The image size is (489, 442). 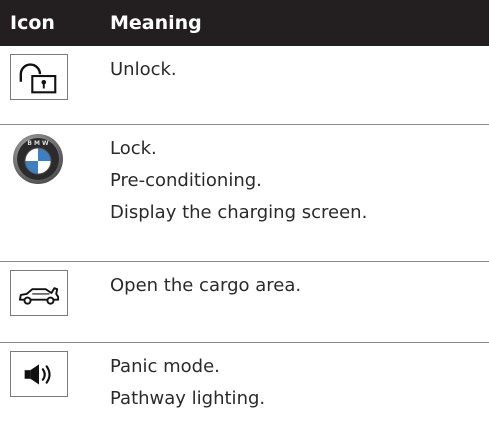 I want to click on meaning-cell: Open the cargo area., so click(x=299, y=302).